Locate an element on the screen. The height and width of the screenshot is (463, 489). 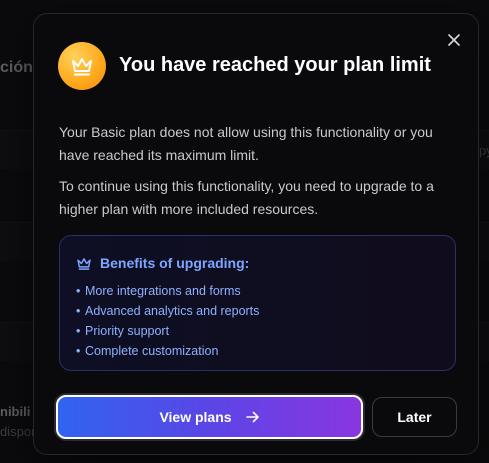
later-button: Later is located at coordinates (414, 417).